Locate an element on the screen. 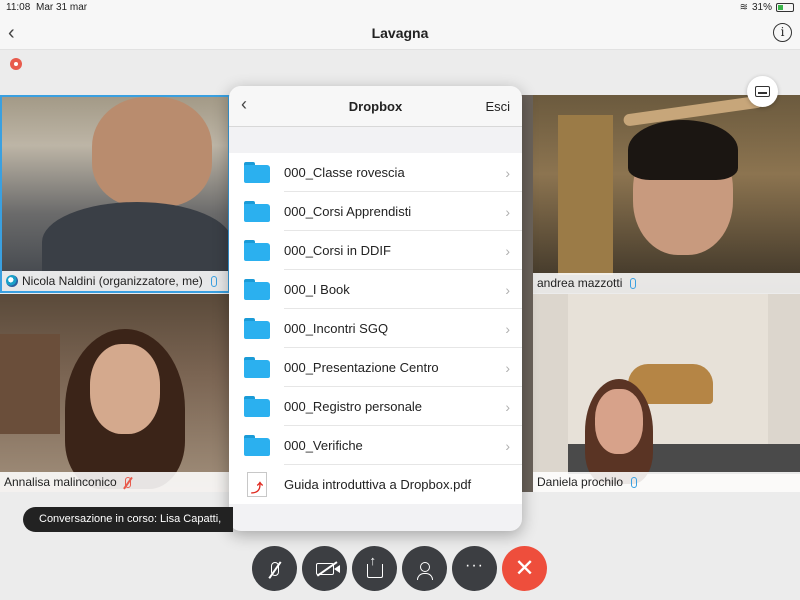 The width and height of the screenshot is (800, 600). participant-name-bar: Daniela prochilo is located at coordinates (666, 482).